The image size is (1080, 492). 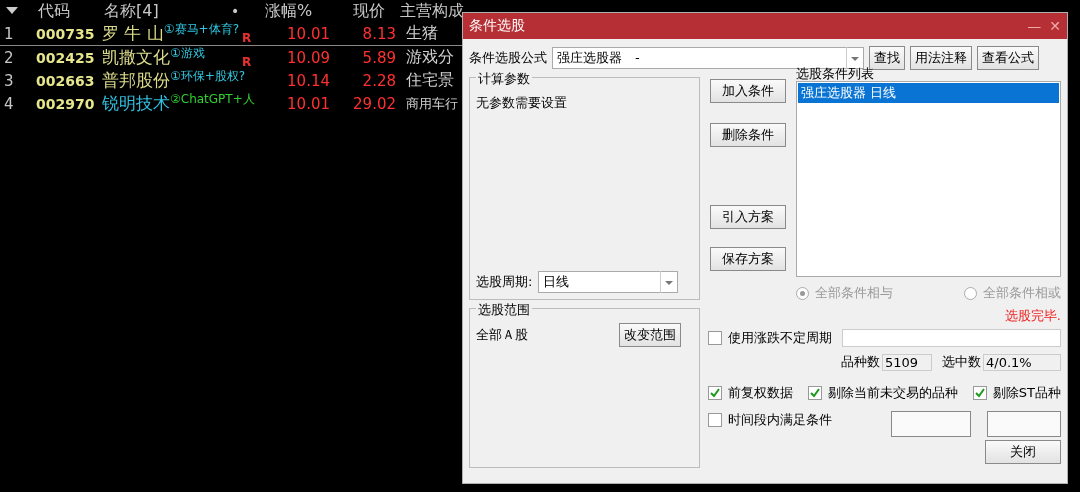 I want to click on condition-button: 保存方案, so click(x=748, y=259).